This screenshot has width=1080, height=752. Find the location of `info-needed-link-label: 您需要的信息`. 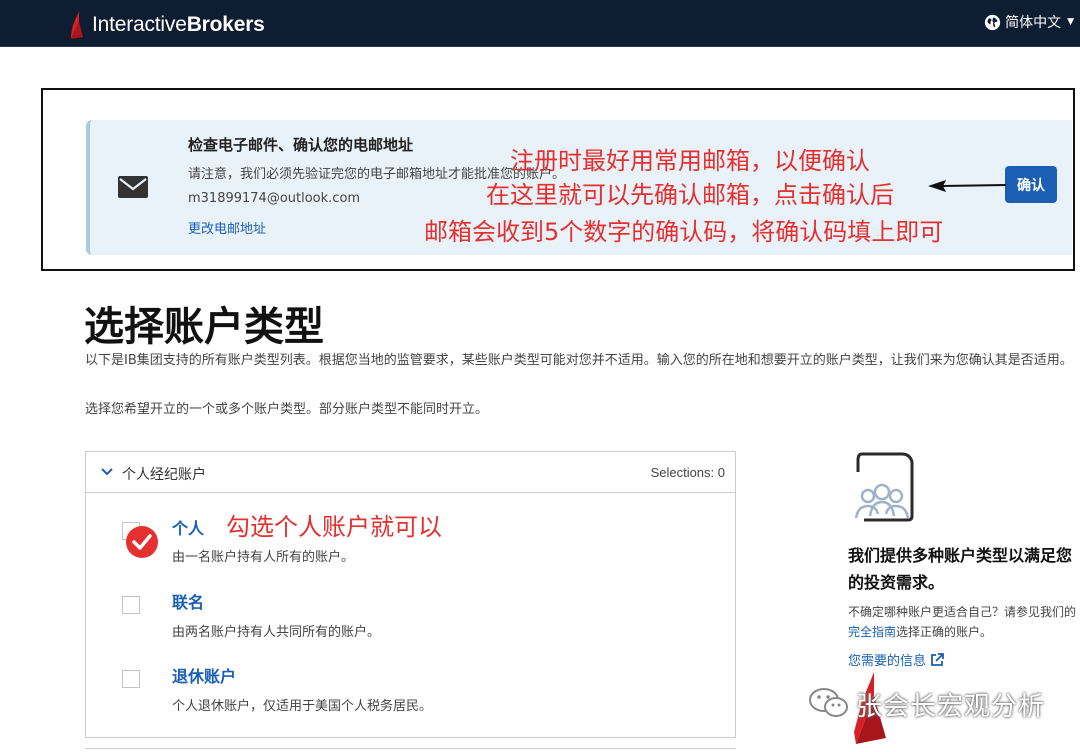

info-needed-link-label: 您需要的信息 is located at coordinates (887, 659).